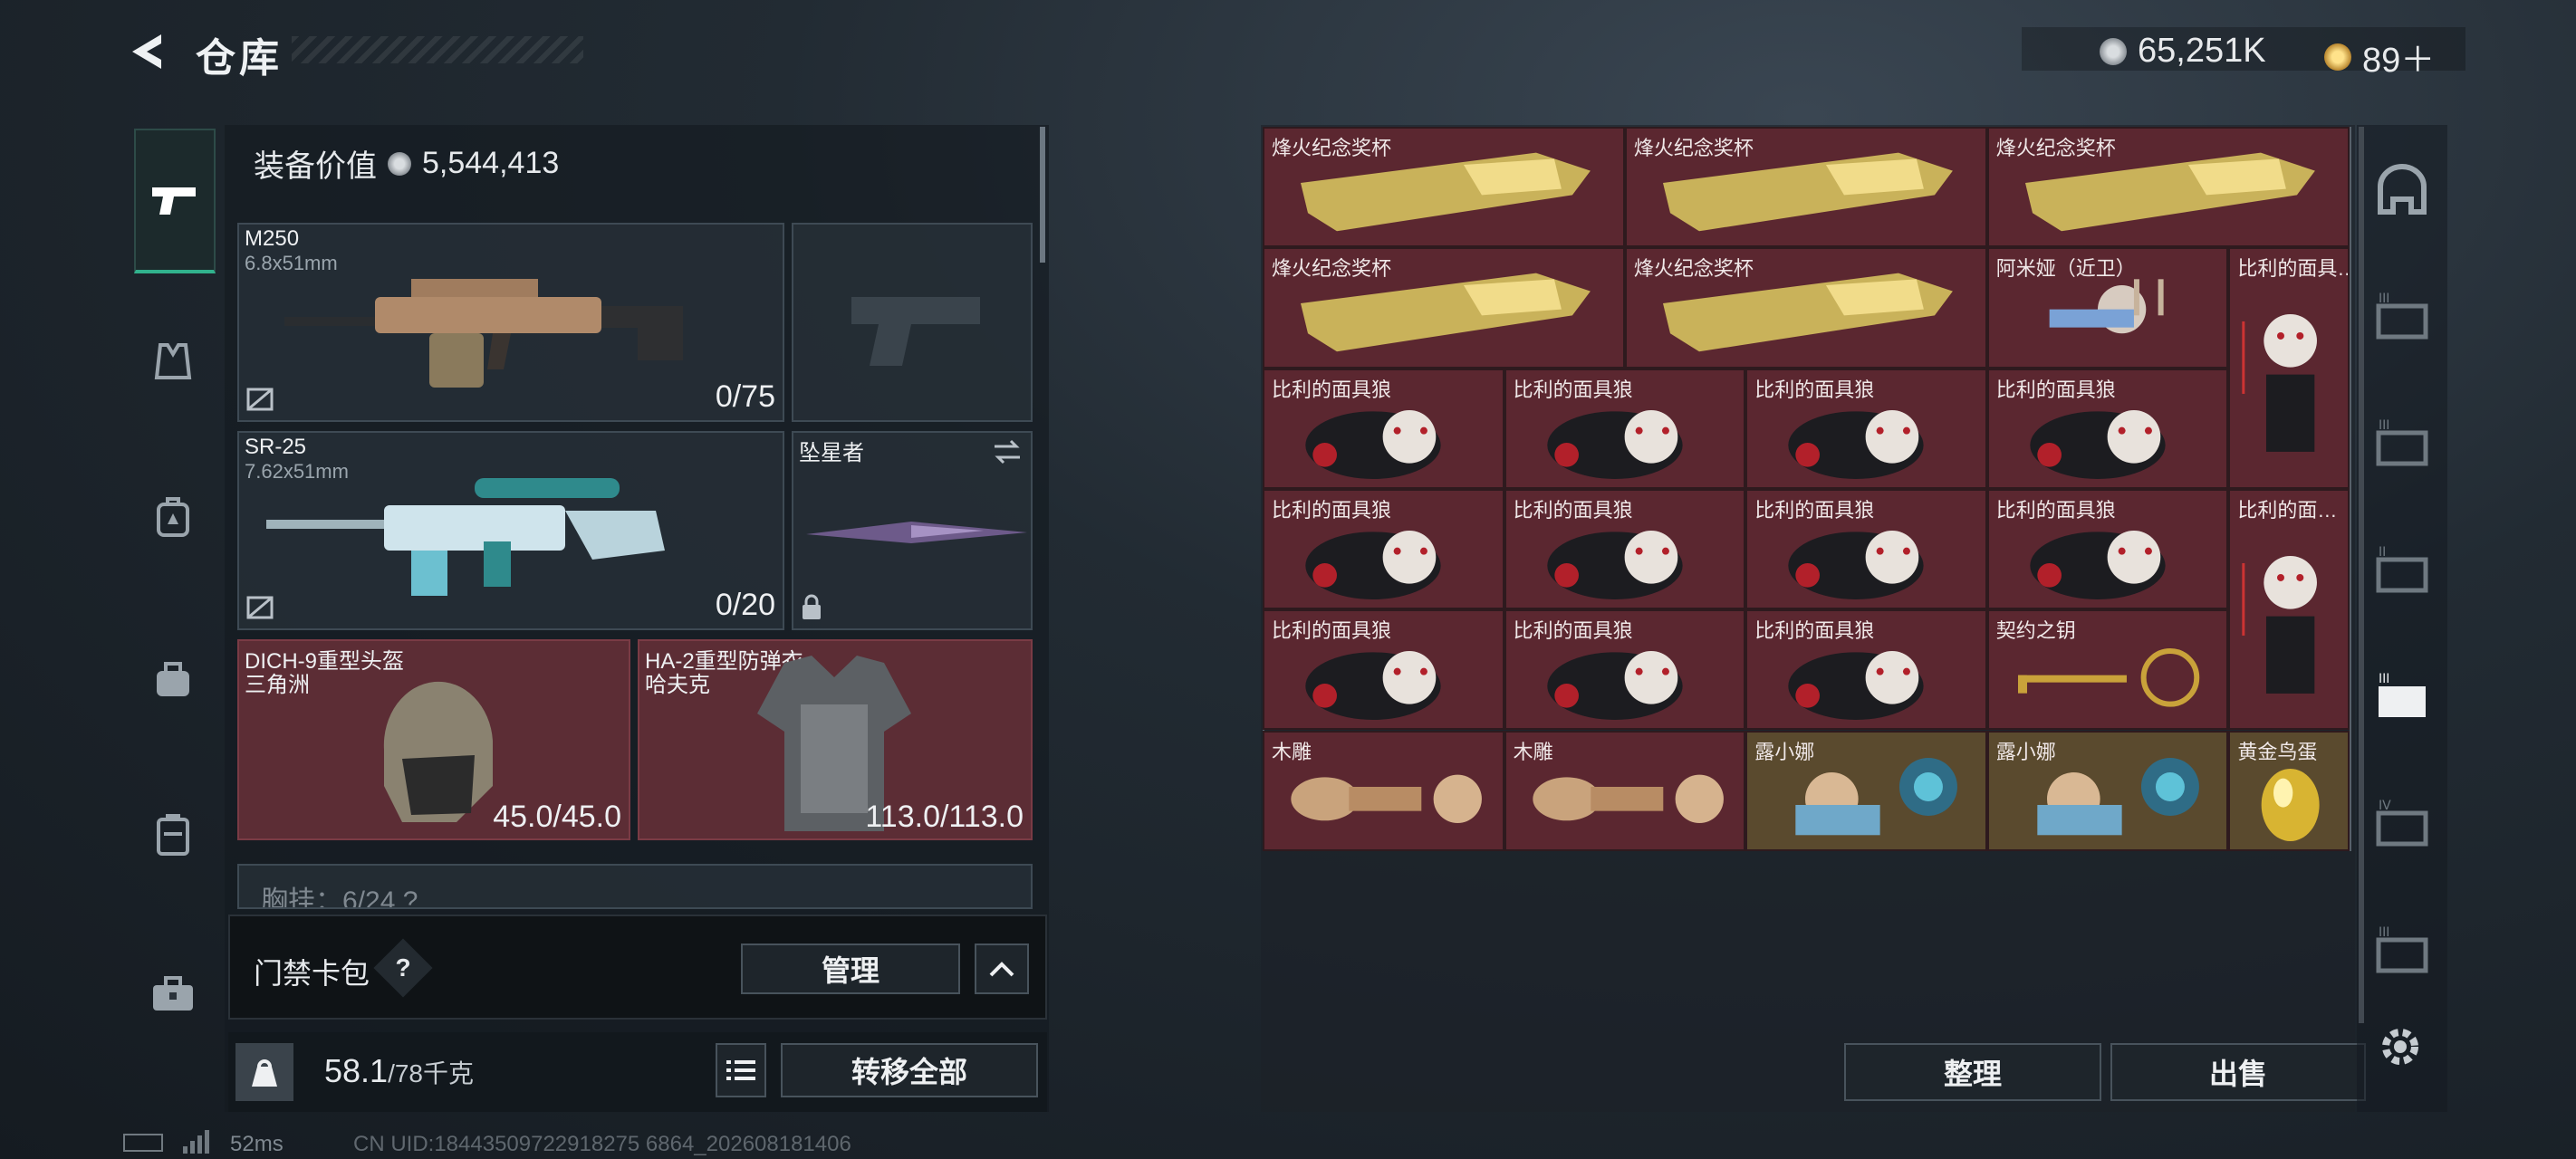 This screenshot has width=2576, height=1159. I want to click on tab-toolbox, so click(173, 993).